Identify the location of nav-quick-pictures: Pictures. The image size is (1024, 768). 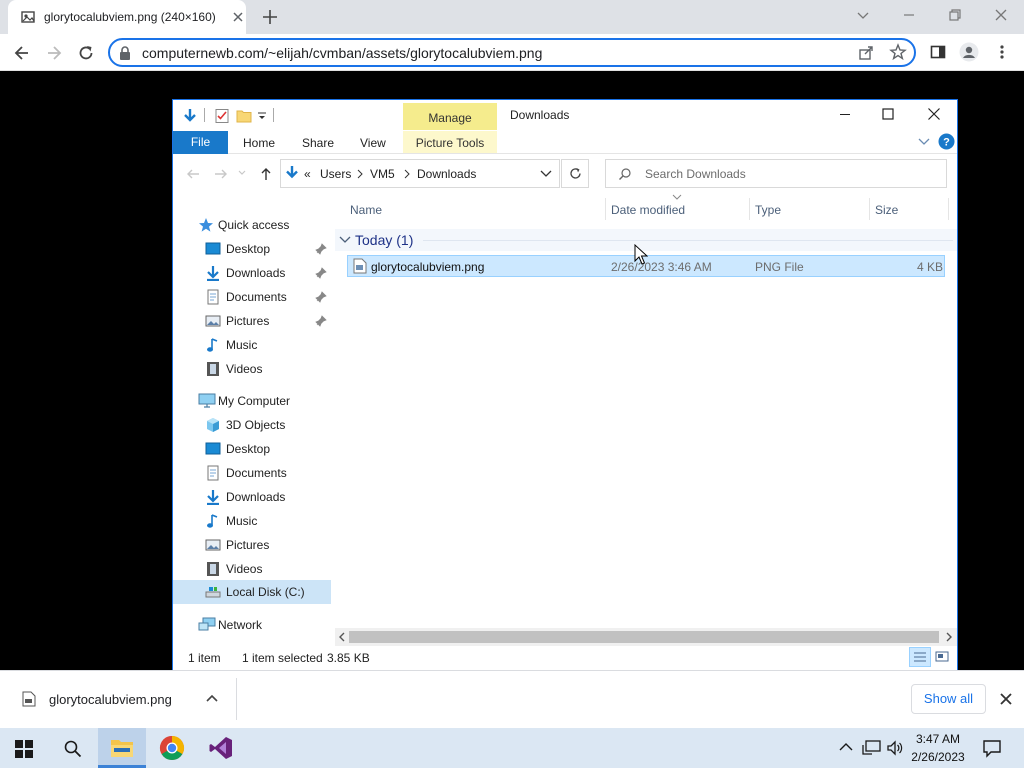
(252, 321).